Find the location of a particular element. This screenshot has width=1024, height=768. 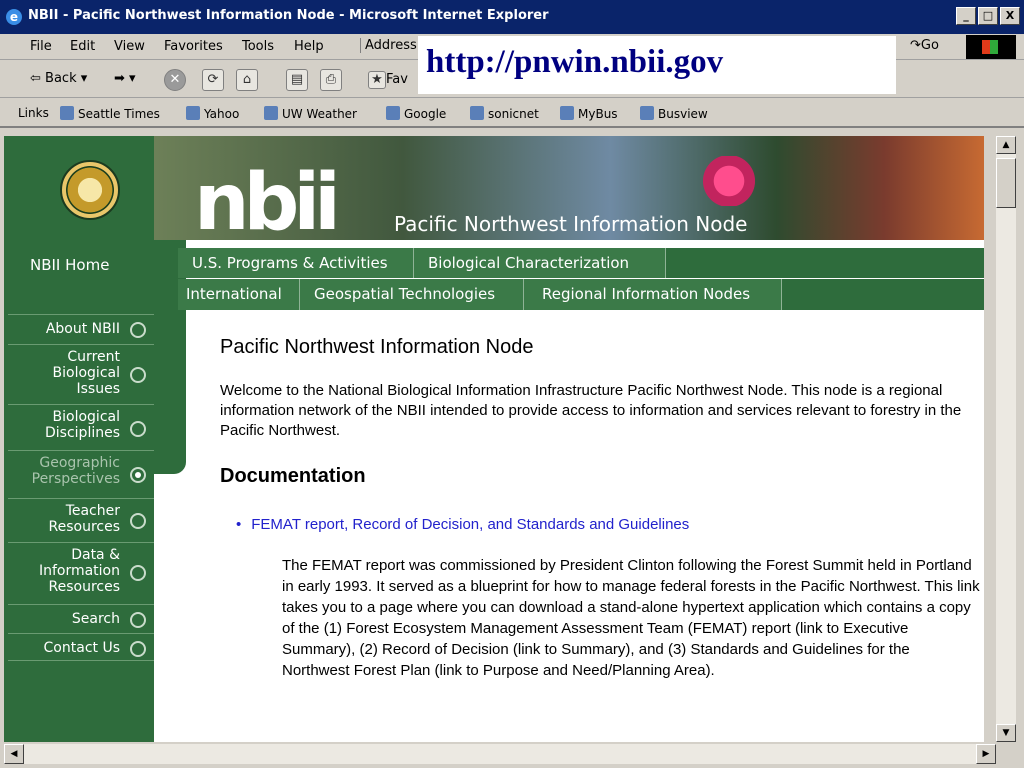

go-label: Go is located at coordinates (929, 45).